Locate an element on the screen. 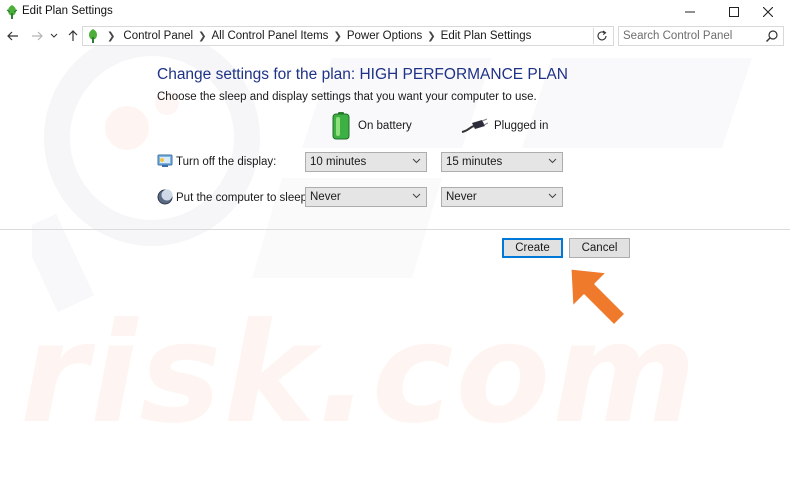  display-on-battery-select: 10 minutes is located at coordinates (366, 162).